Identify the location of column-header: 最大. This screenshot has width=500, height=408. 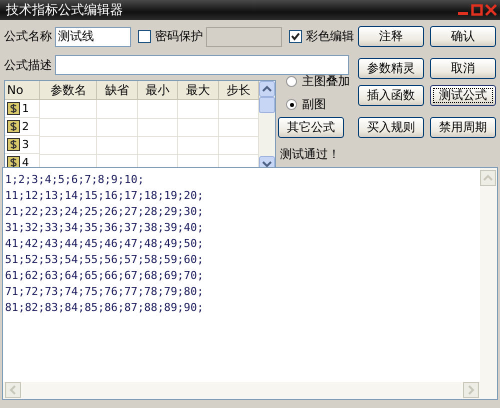
(198, 90).